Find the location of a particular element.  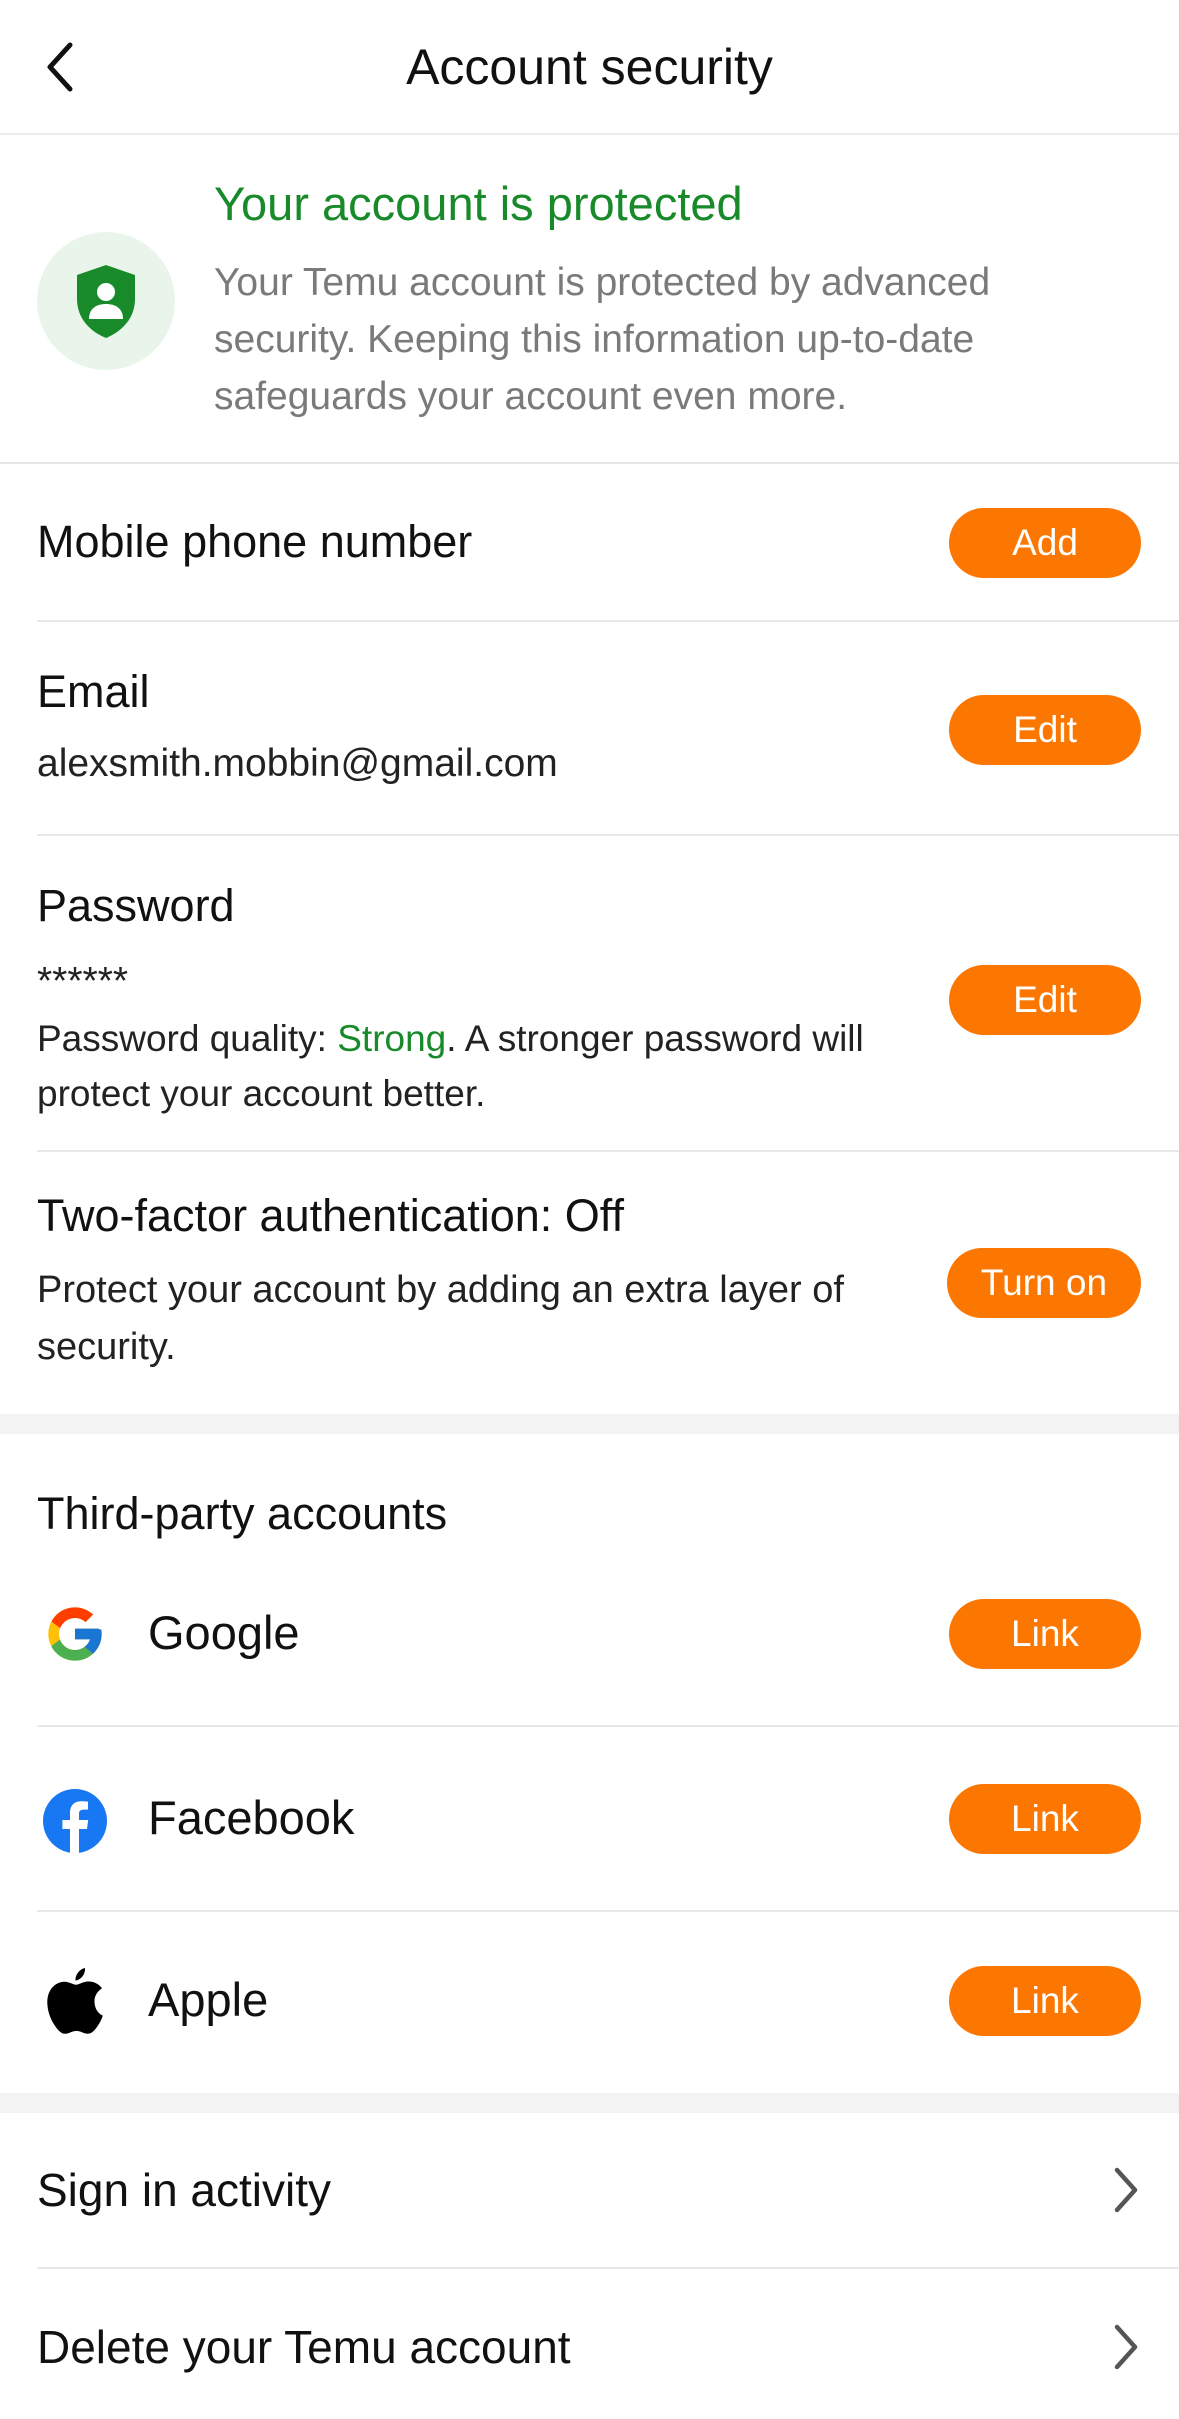

email-title: Email is located at coordinates (93, 691).